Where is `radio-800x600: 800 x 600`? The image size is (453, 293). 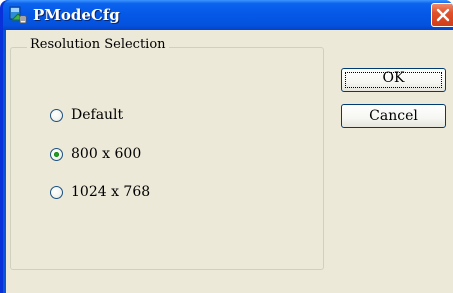
radio-800x600: 800 x 600 is located at coordinates (95, 154).